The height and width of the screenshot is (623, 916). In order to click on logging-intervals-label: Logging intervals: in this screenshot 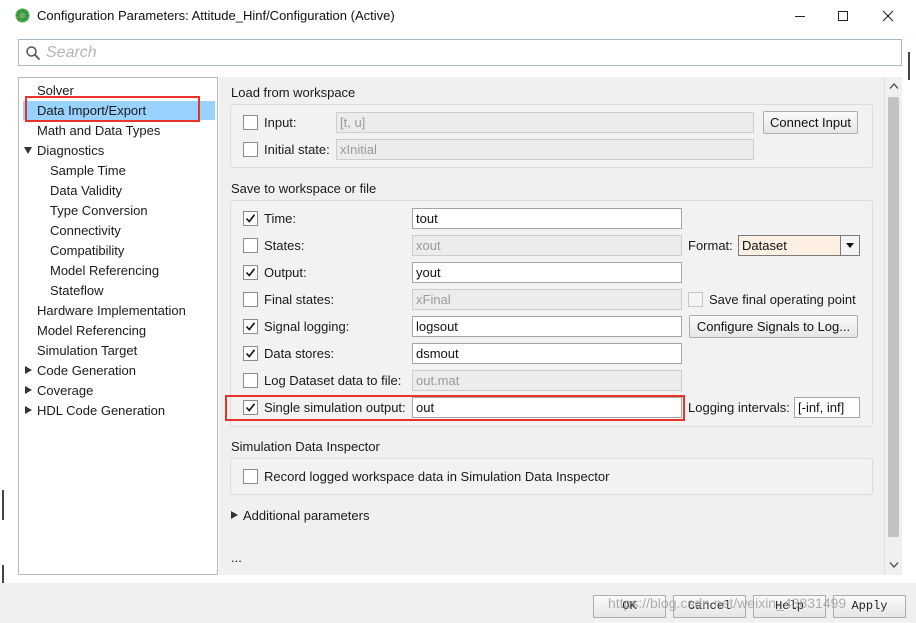, I will do `click(739, 407)`.